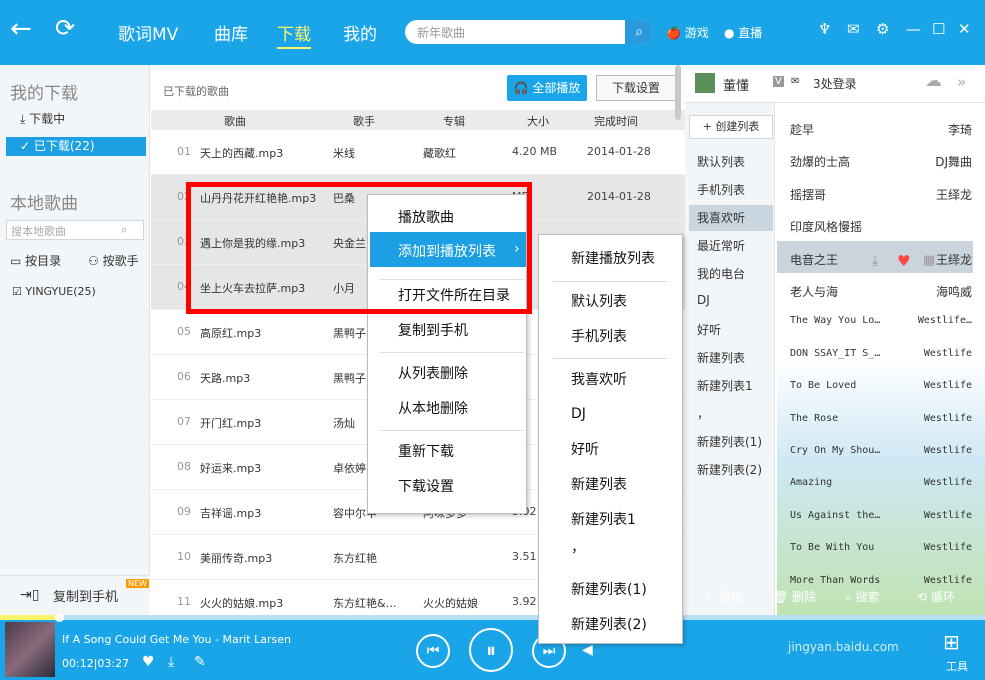  Describe the element at coordinates (75, 595) in the screenshot. I see `copy-to-phone-button: ⇥▯ 复制到手机 NEW` at that location.